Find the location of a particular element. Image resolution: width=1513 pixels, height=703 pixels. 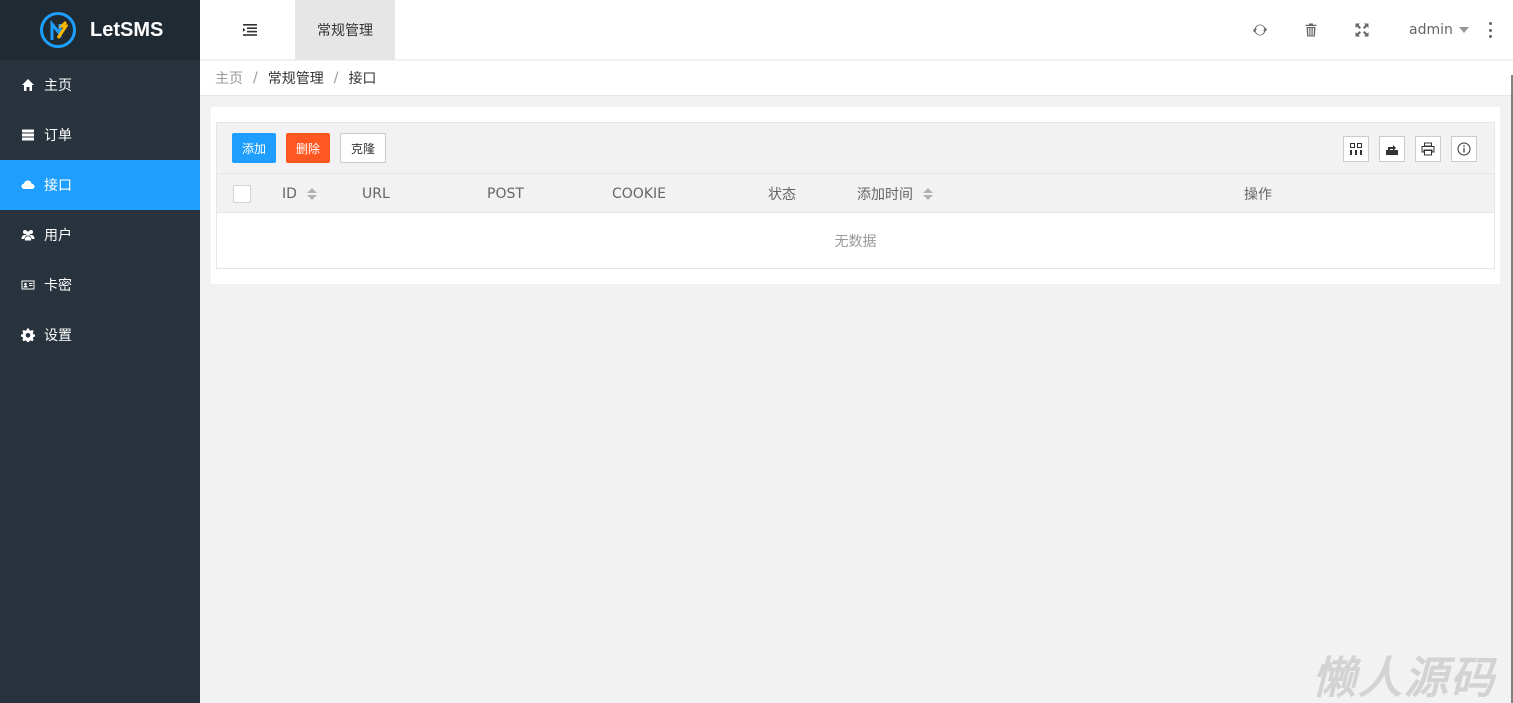

fullscreen-icon is located at coordinates (1362, 30).